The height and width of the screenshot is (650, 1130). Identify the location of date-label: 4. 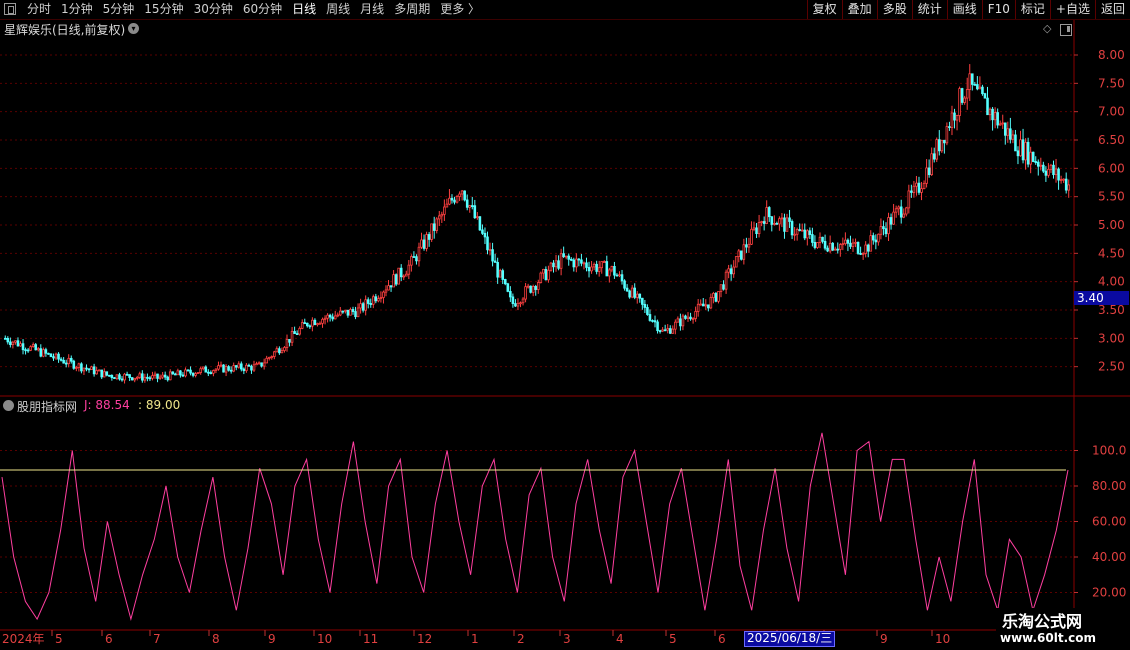
(620, 639).